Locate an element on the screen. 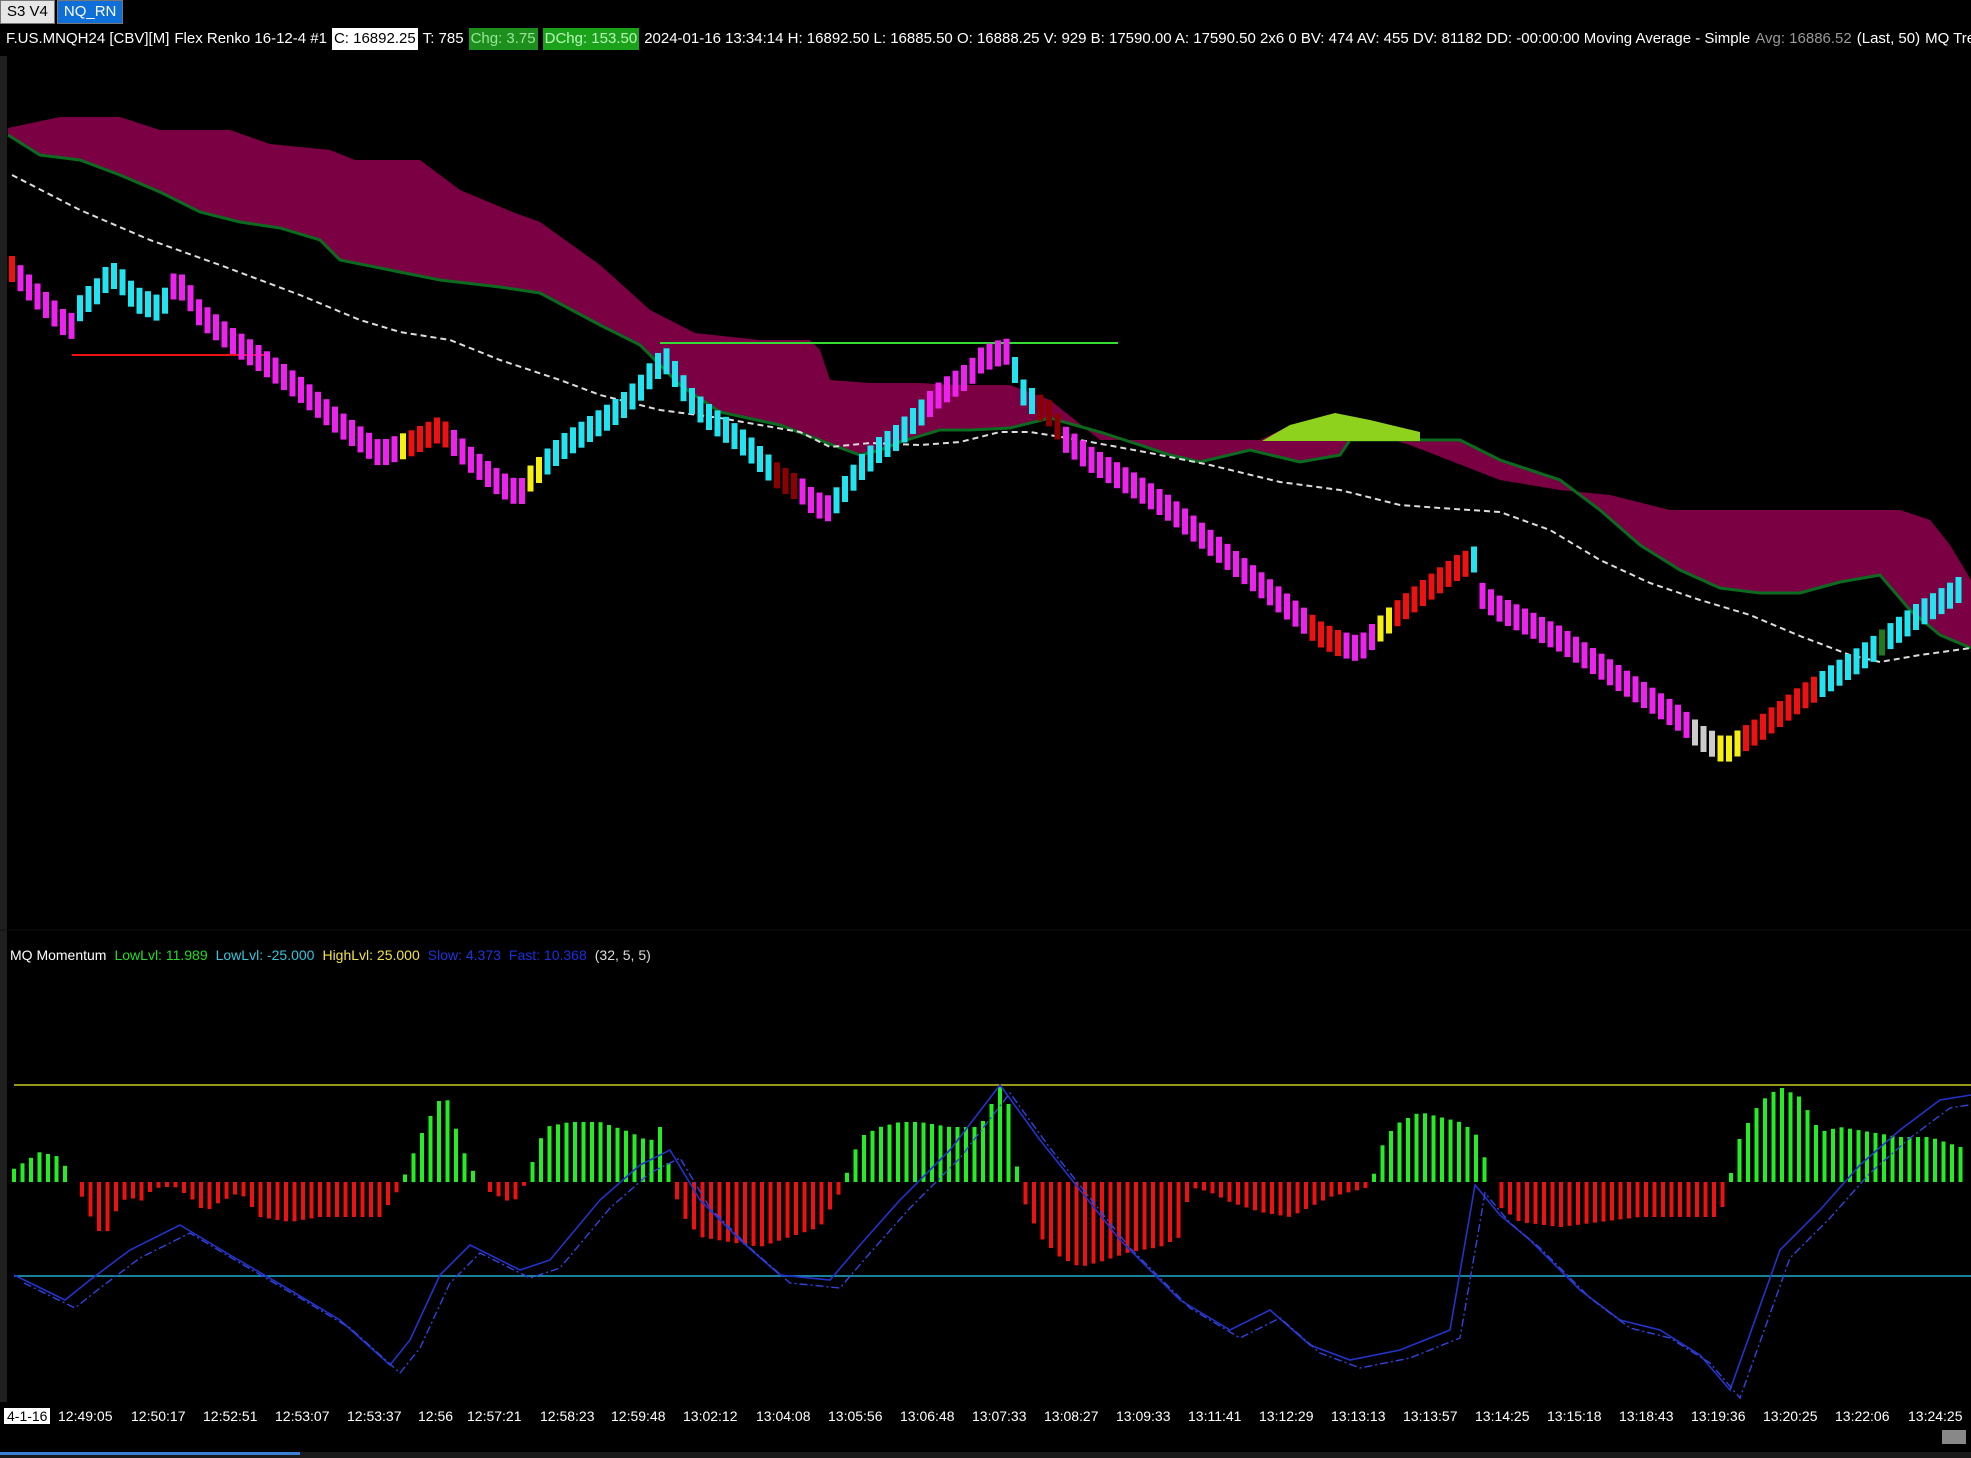 Image resolution: width=1971 pixels, height=1458 pixels. highlvl-label: HighLvl: 25.000 is located at coordinates (371, 955).